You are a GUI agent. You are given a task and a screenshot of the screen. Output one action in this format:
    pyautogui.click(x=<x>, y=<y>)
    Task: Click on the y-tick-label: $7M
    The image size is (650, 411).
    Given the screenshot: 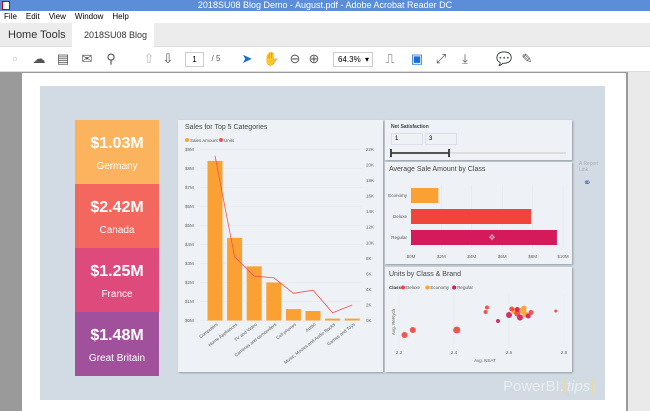 What is the action you would take?
    pyautogui.click(x=189, y=187)
    